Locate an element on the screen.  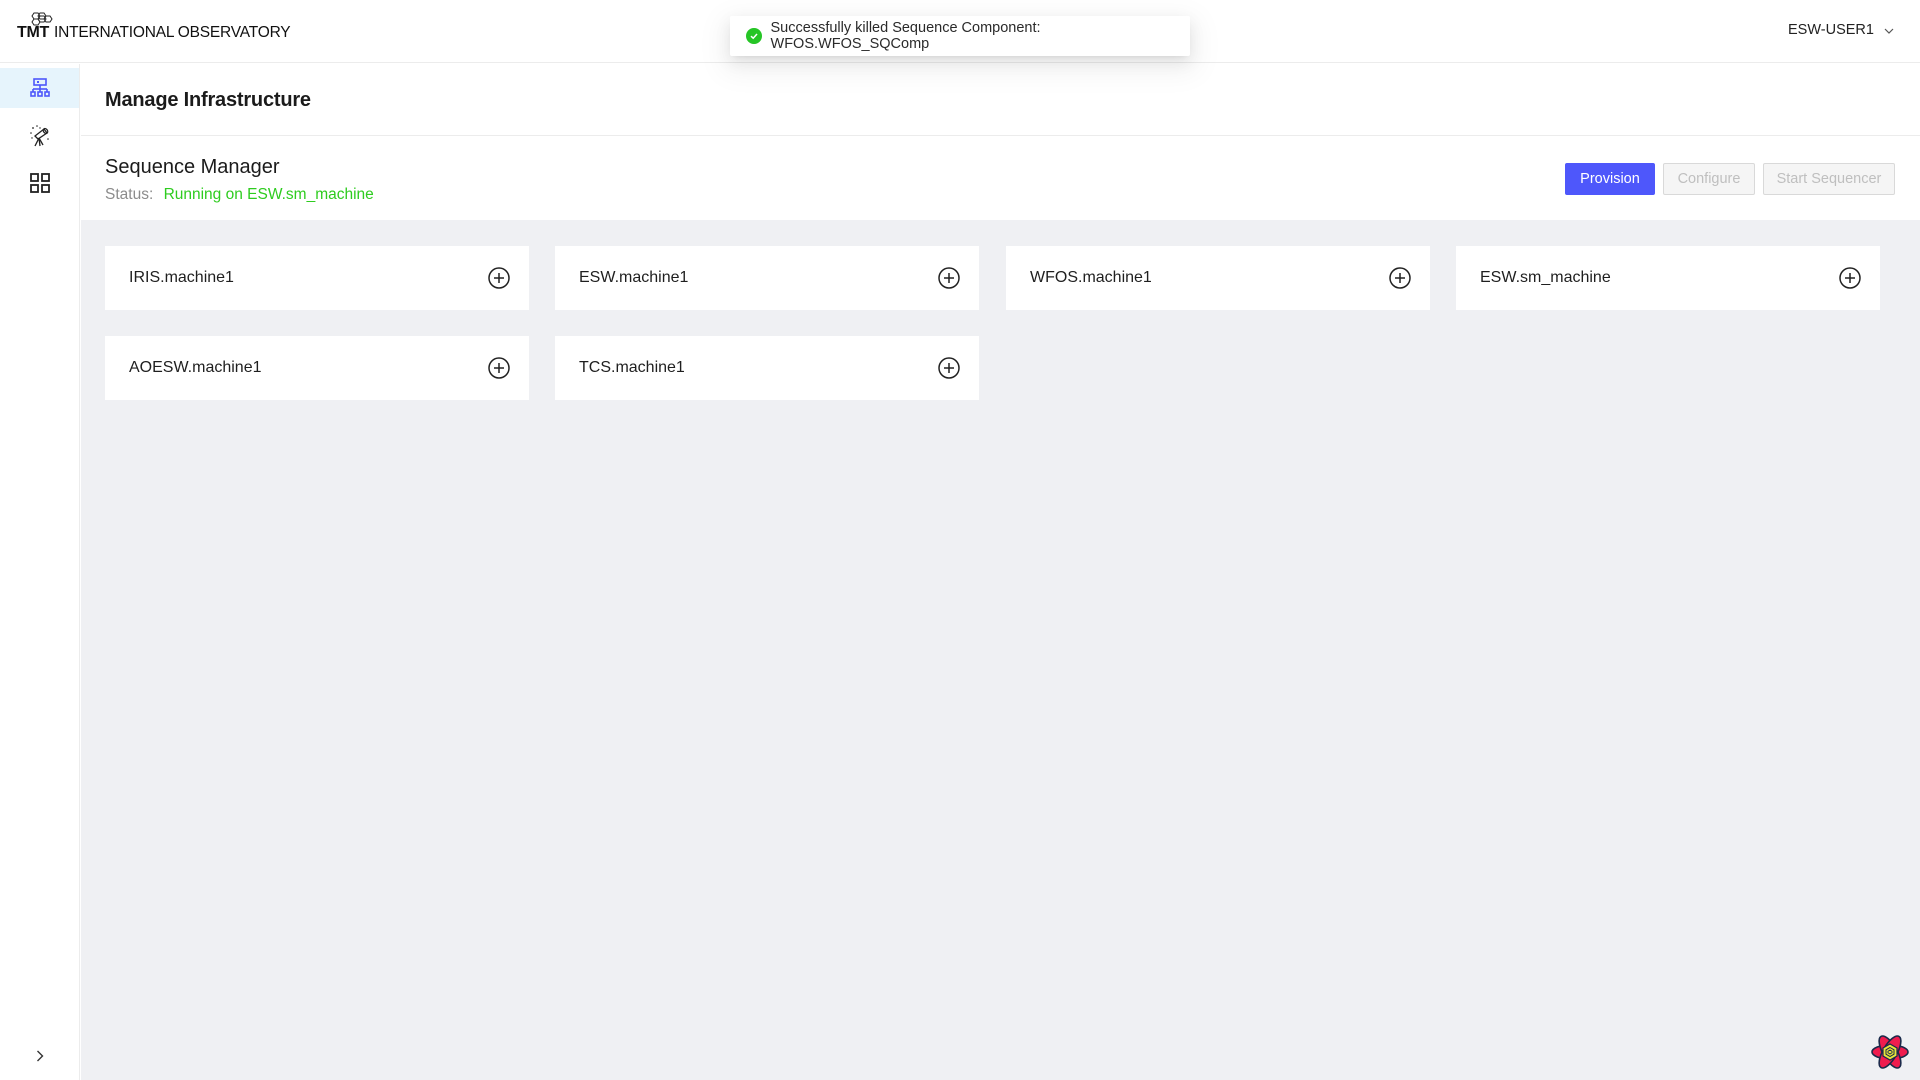
machine-card: TCS.machine1 is located at coordinates (767, 368).